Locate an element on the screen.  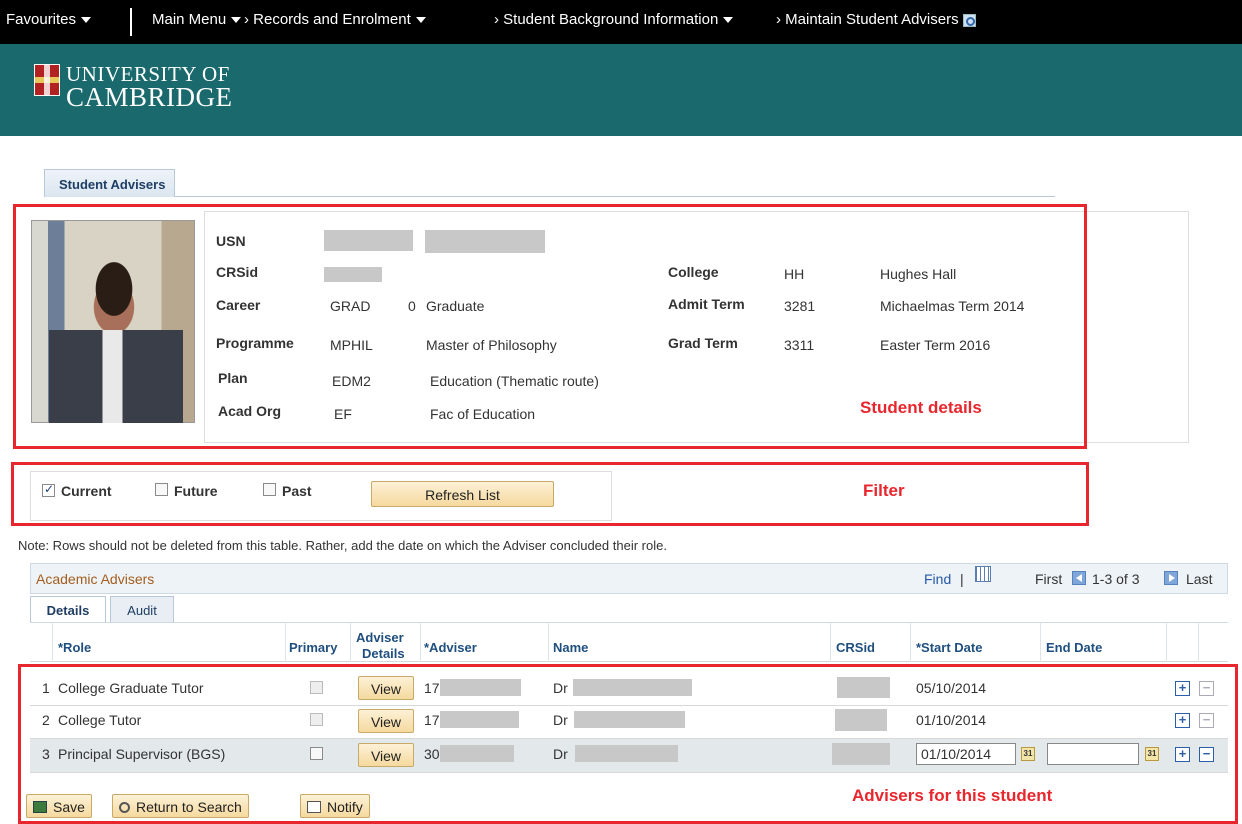
column-adviser: *Adviser is located at coordinates (450, 647).